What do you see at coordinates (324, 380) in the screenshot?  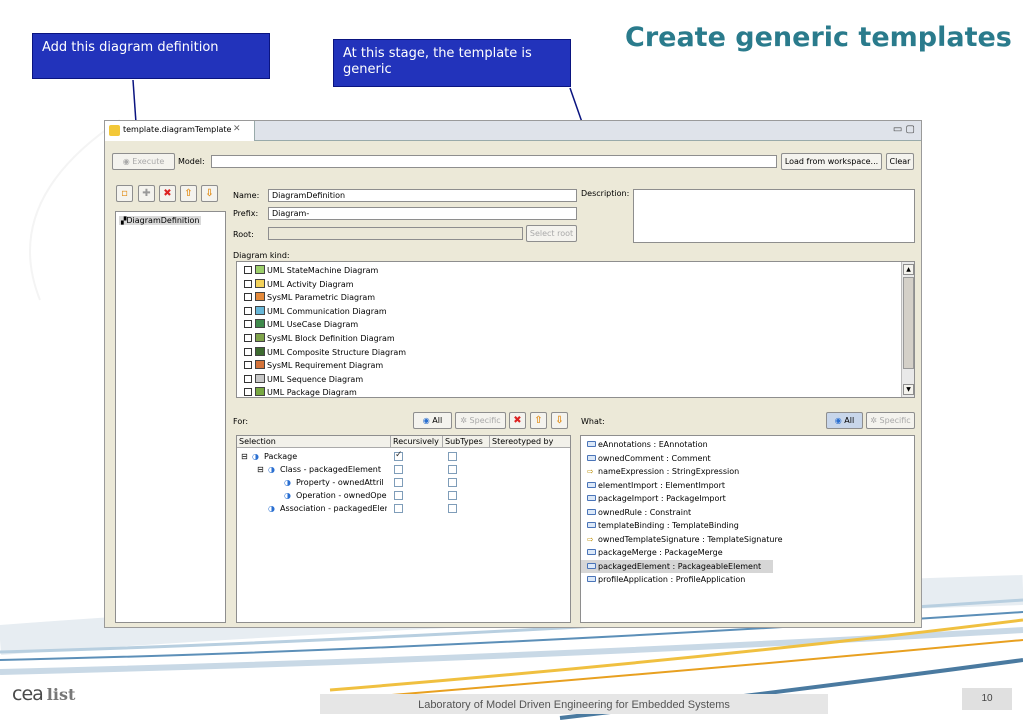 I see `diagram-kind-item: UML Sequence Diagram` at bounding box center [324, 380].